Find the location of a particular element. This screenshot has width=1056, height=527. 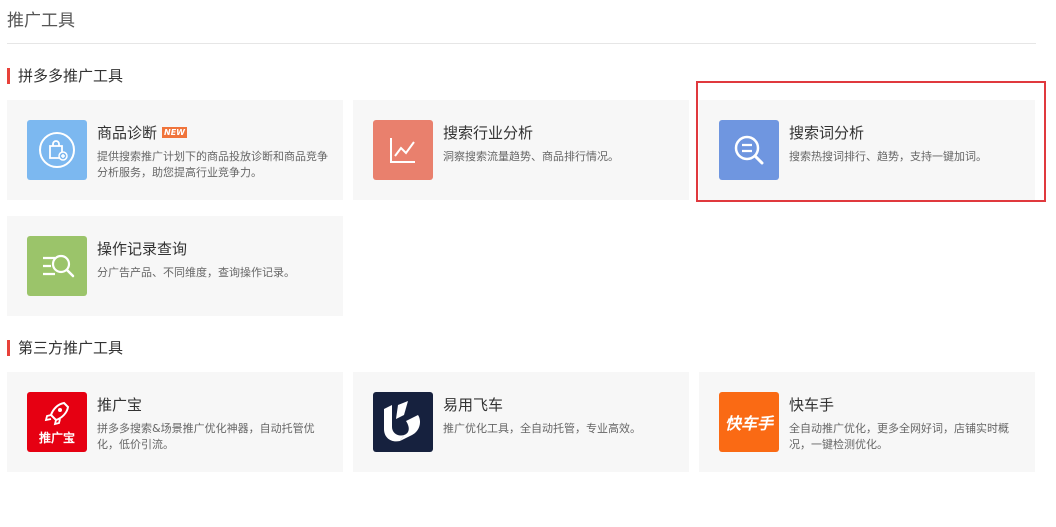

highlight-box is located at coordinates (871, 141).